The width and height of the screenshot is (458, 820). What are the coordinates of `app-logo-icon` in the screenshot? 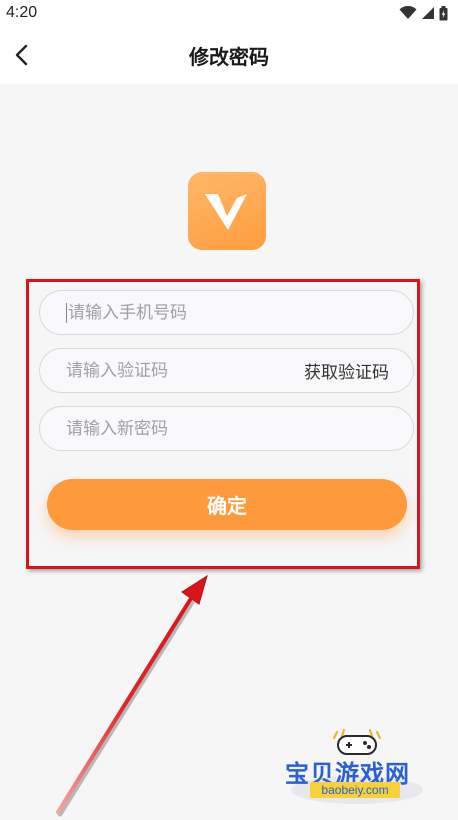 It's located at (226, 212).